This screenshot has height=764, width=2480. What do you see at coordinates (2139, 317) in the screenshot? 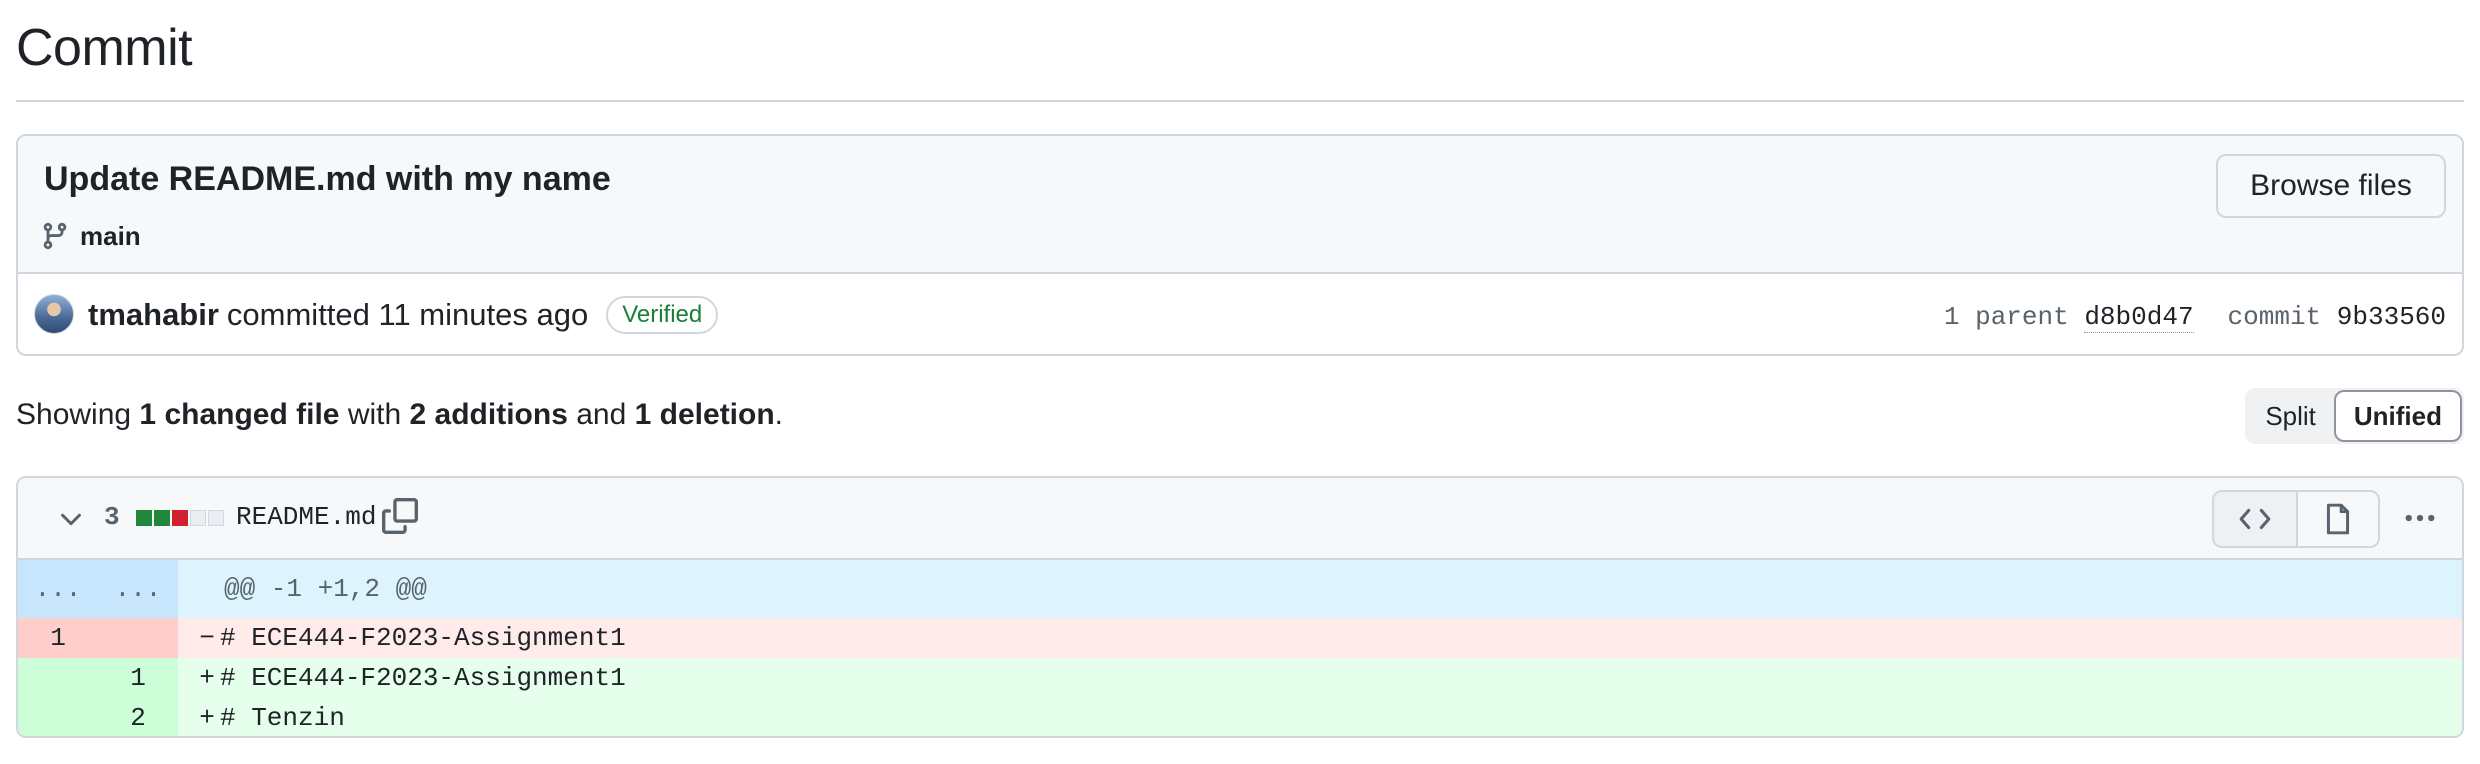
I see `parent-sha-link: d8b0d47` at bounding box center [2139, 317].